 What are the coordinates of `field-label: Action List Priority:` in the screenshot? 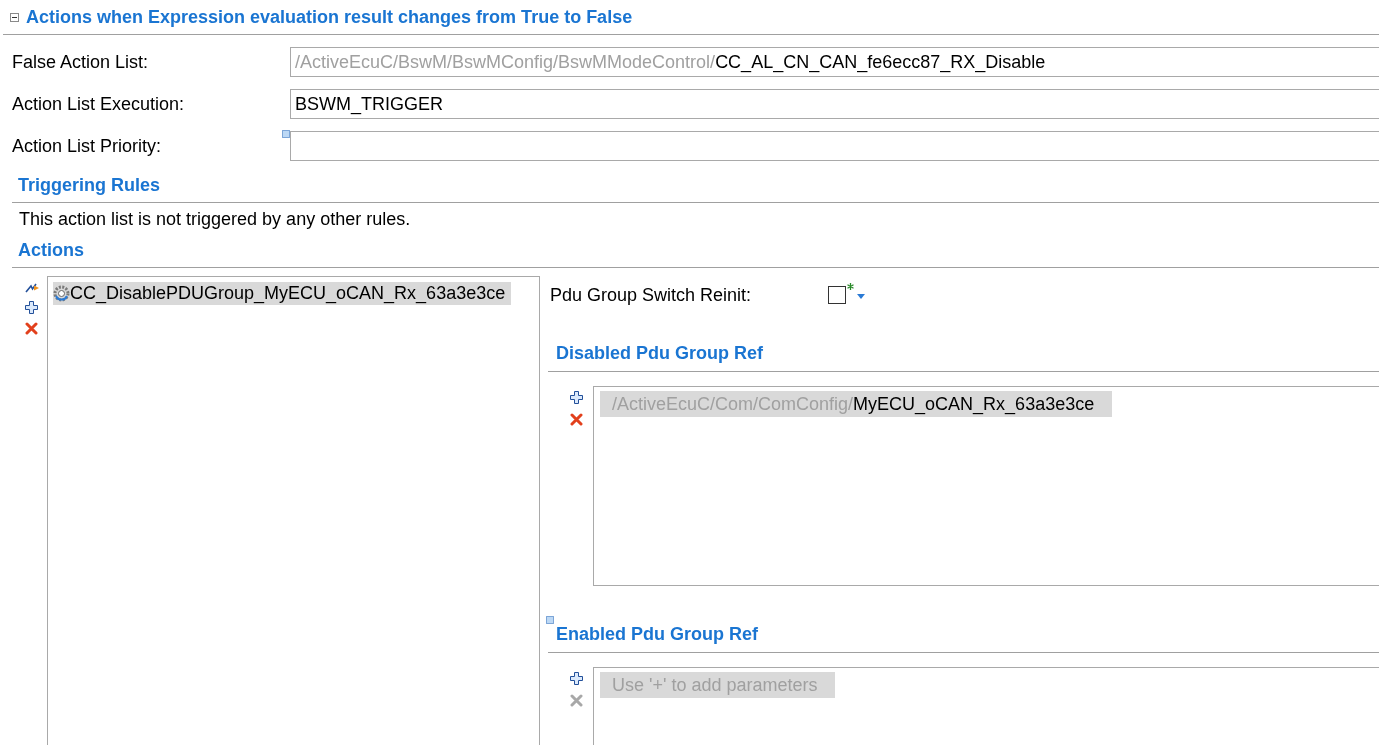 It's located at (87, 146).